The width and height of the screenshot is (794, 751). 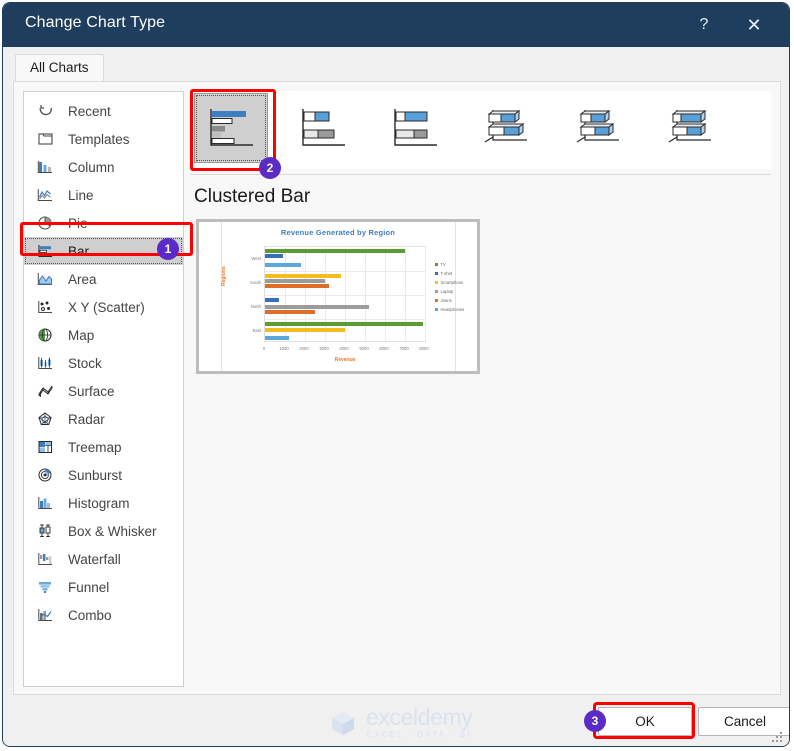 What do you see at coordinates (82, 279) in the screenshot?
I see `sidebar-item-label: Area` at bounding box center [82, 279].